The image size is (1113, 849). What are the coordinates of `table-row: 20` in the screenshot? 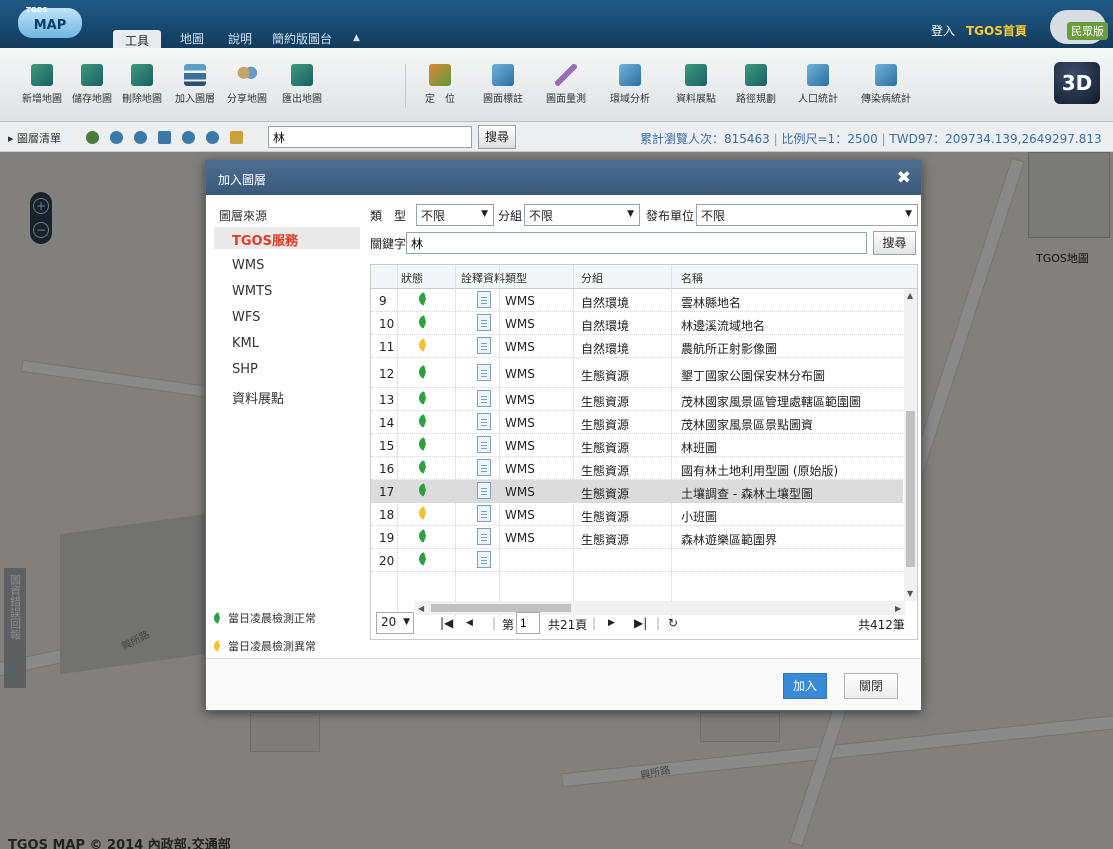 It's located at (637, 560).